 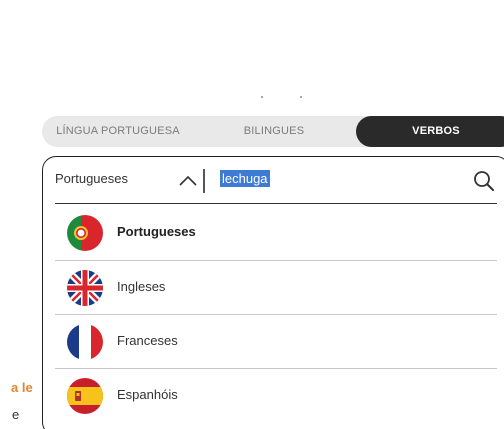 I want to click on spain-flag-icon, so click(x=85, y=396).